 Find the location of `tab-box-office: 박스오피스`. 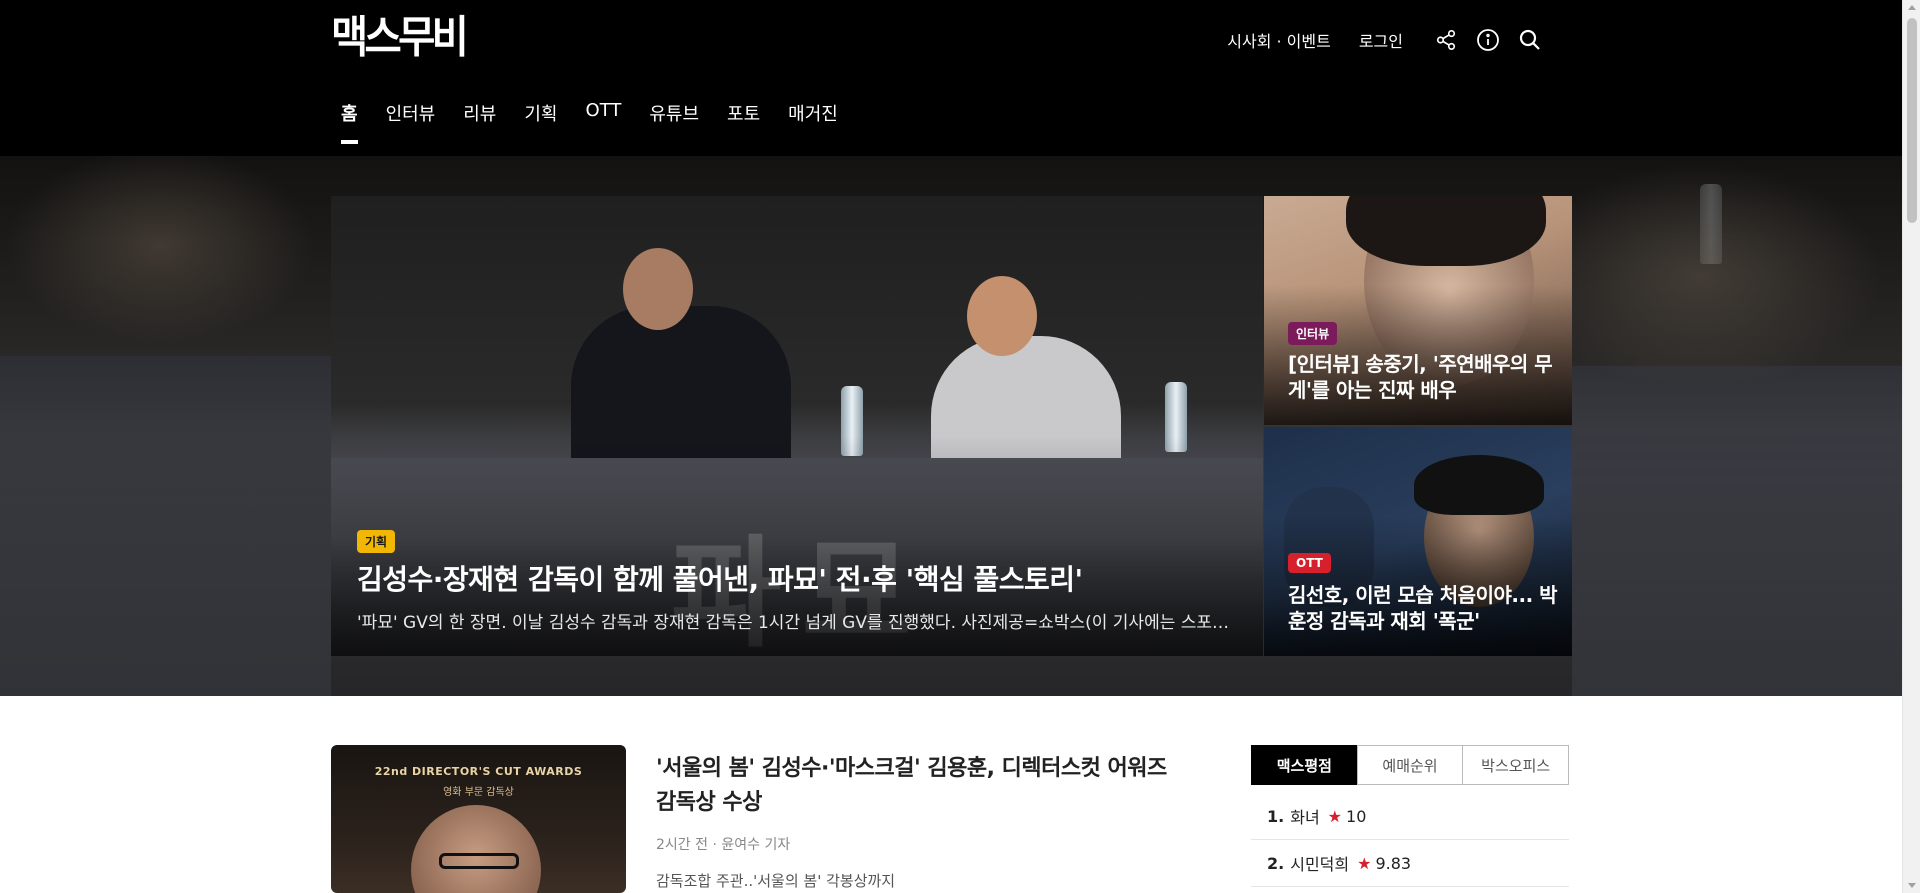

tab-box-office: 박스오피스 is located at coordinates (1516, 765).